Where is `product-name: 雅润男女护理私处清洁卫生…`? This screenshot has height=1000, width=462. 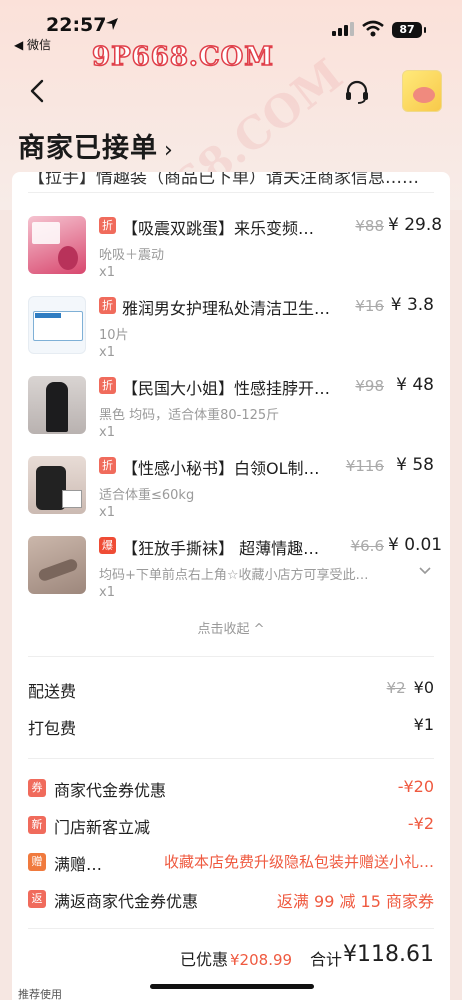 product-name: 雅润男女护理私处清洁卫生… is located at coordinates (226, 308).